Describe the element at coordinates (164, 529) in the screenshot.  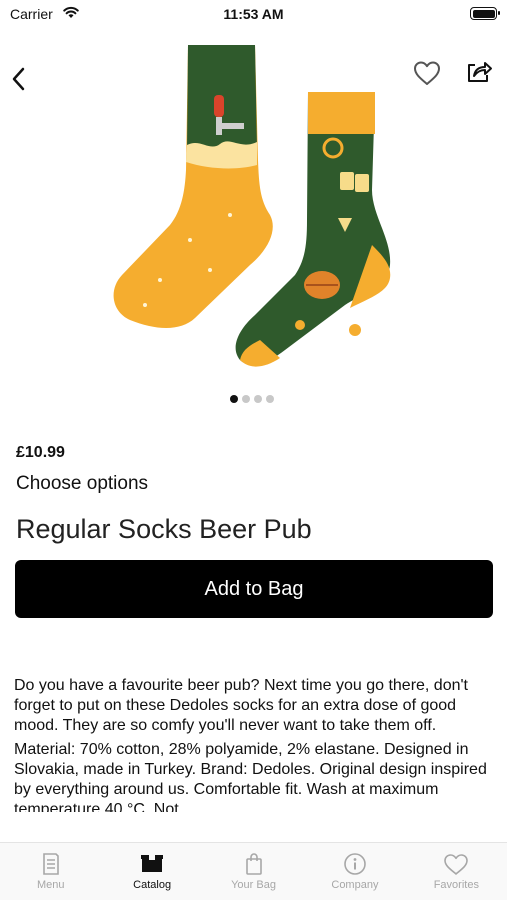
I see `product-title: Regular Socks Beer Pub` at that location.